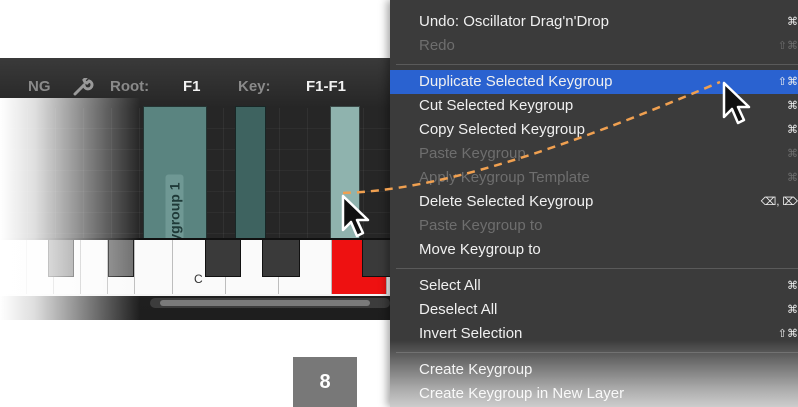  Describe the element at coordinates (458, 309) in the screenshot. I see `menu-item-label: Deselect All` at that location.